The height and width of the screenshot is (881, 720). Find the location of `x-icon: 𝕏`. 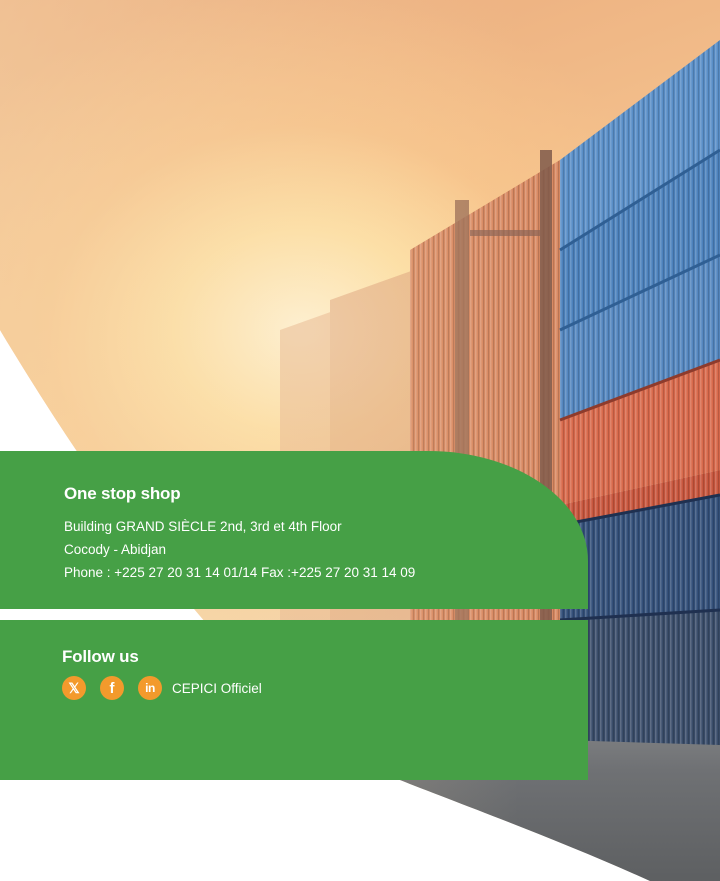

x-icon: 𝕏 is located at coordinates (74, 688).